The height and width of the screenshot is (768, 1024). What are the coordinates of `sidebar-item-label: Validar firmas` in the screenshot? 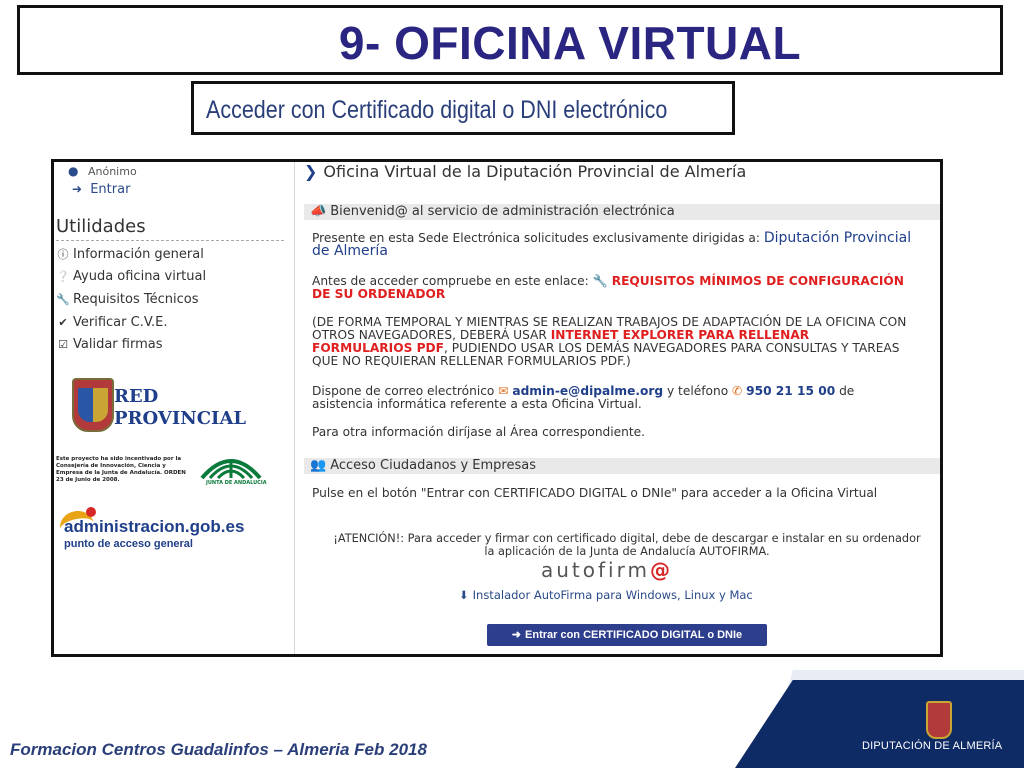 It's located at (118, 344).